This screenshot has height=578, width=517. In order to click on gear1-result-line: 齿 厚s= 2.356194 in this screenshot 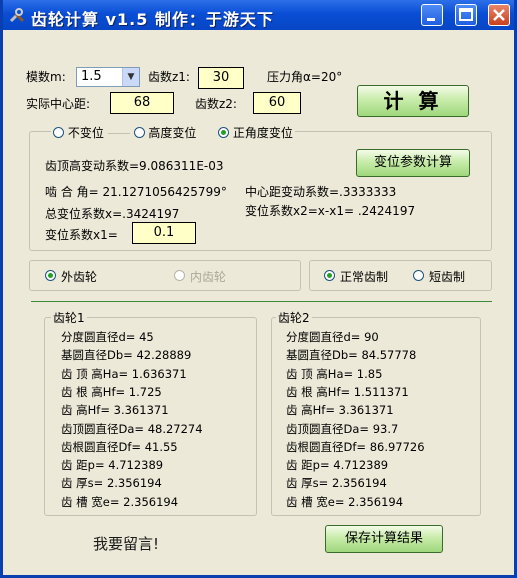, I will do `click(111, 483)`.